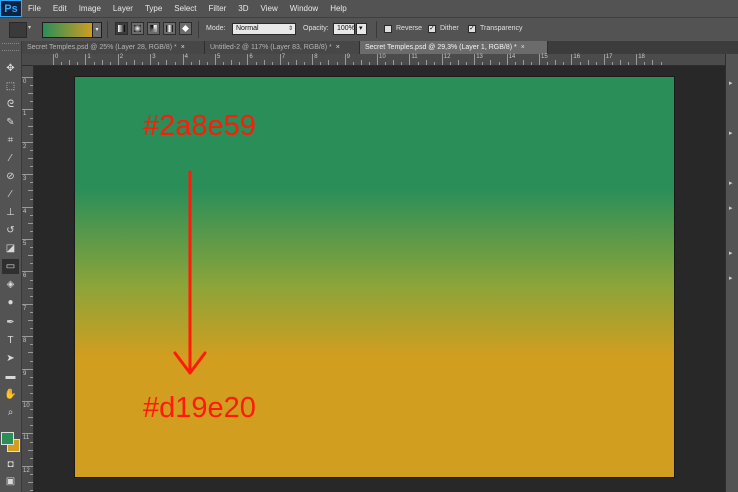 This screenshot has height=492, width=738. Describe the element at coordinates (344, 29) in the screenshot. I see `opacity-field: 100%` at that location.